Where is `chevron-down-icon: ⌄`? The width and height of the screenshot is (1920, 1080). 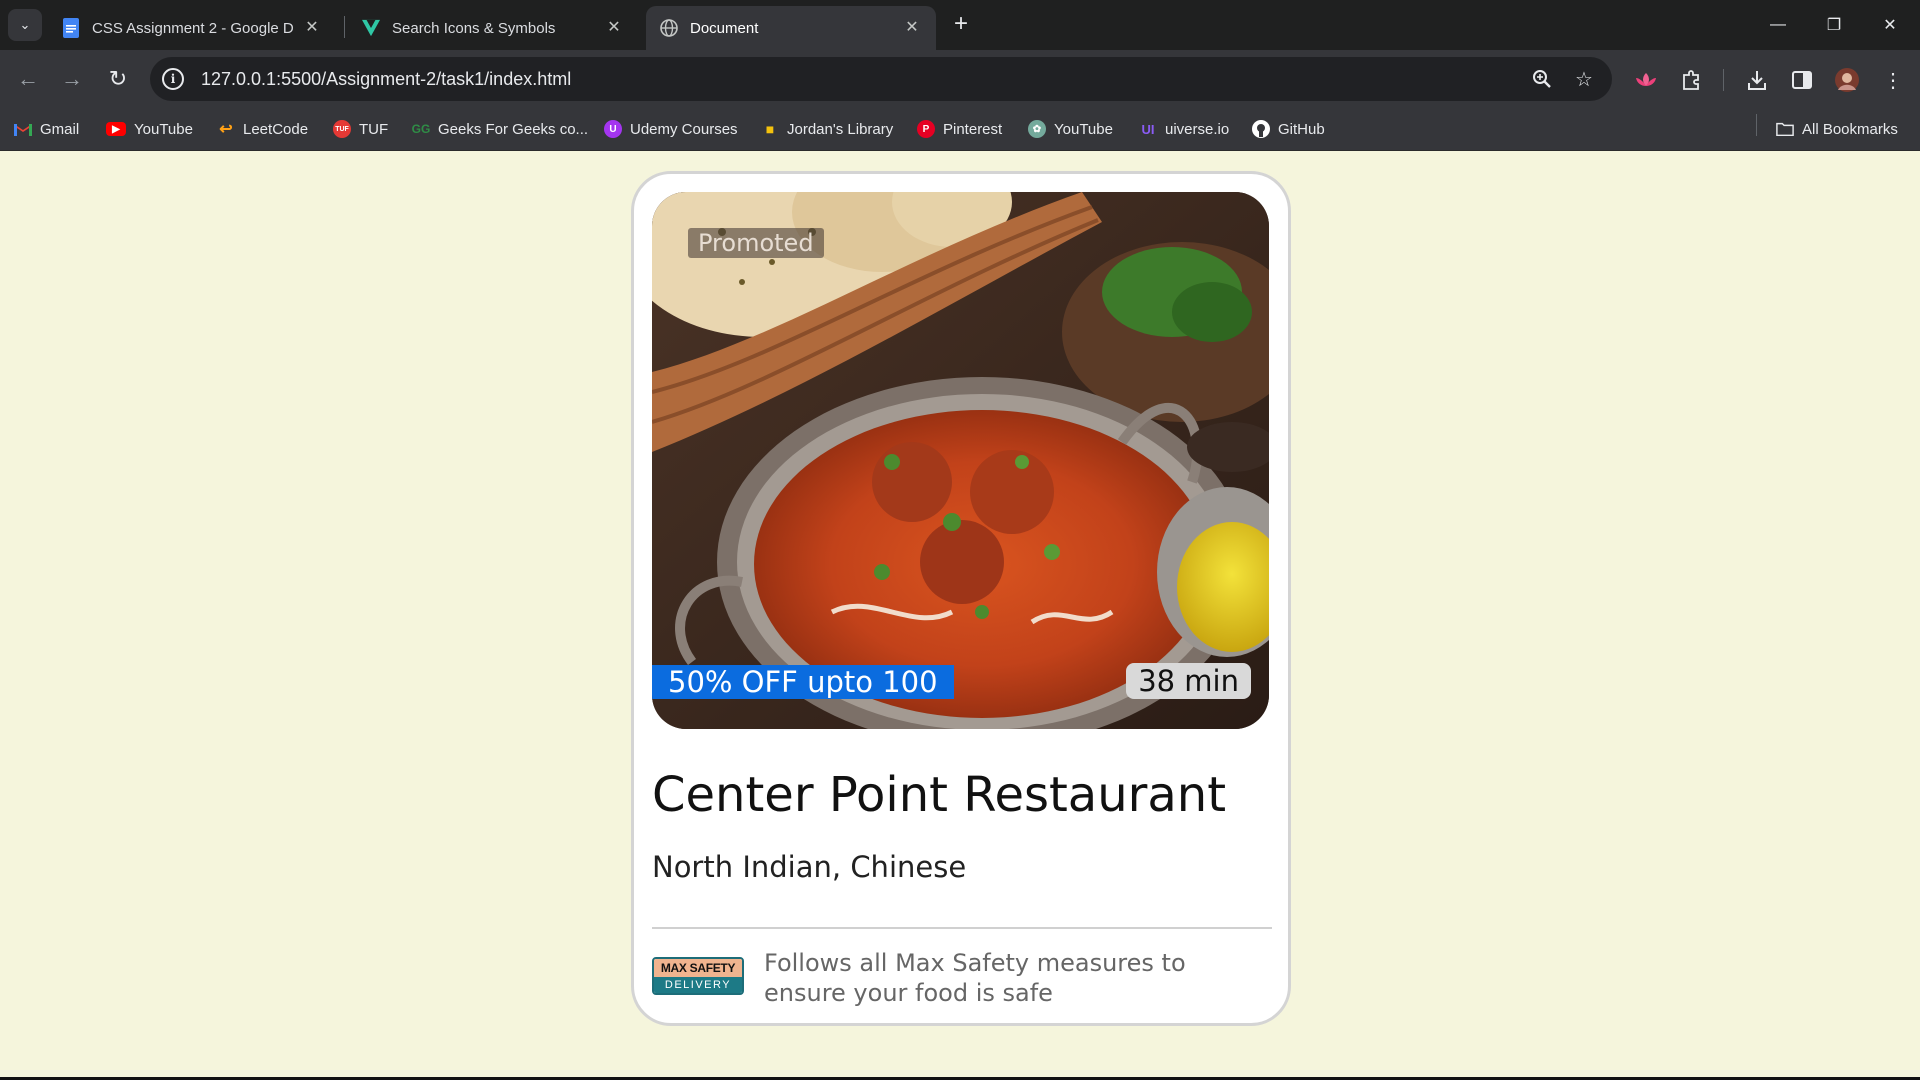 chevron-down-icon: ⌄ is located at coordinates (25, 24).